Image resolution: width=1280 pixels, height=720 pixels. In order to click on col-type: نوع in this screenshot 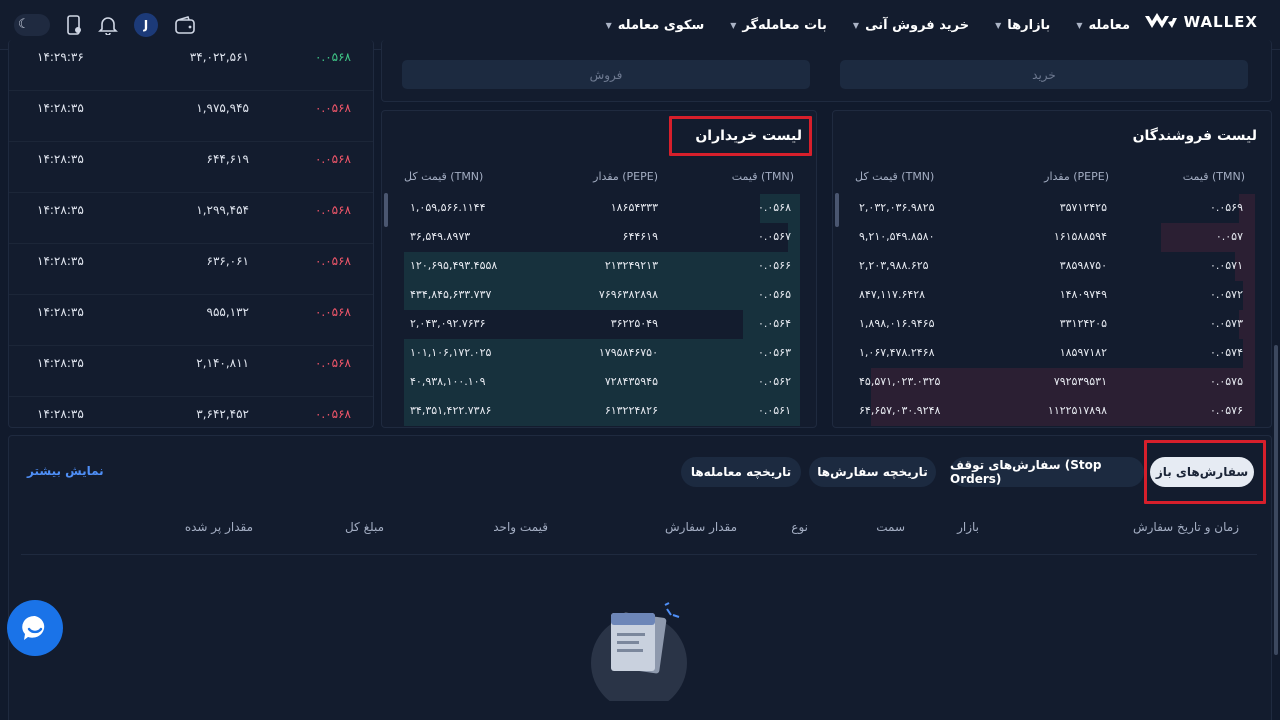, I will do `click(799, 527)`.